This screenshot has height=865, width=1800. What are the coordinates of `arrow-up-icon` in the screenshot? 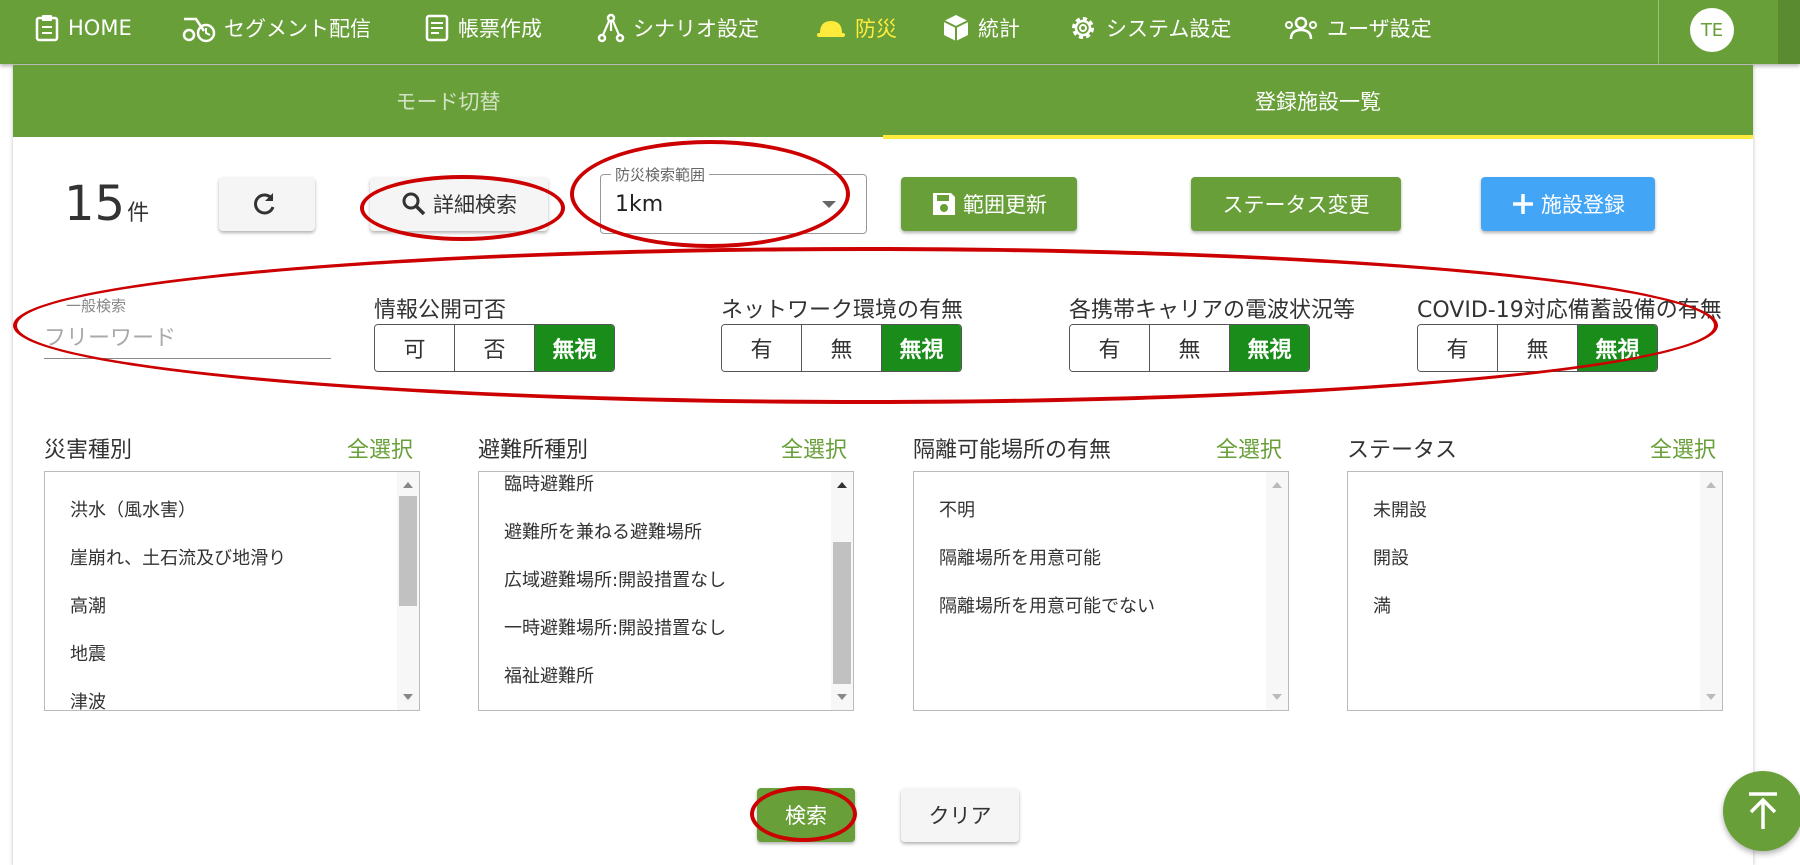 It's located at (1763, 810).